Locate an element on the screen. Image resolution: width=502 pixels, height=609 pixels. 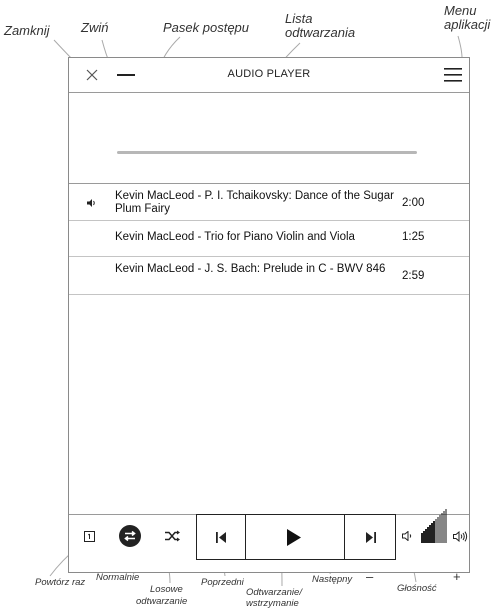
shuffle-icon is located at coordinates (172, 536).